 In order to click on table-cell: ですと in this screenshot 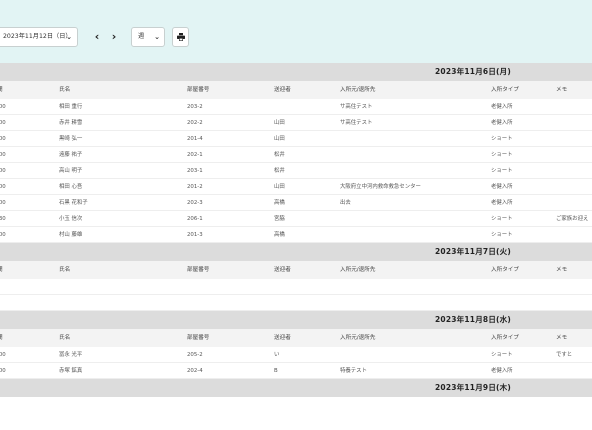, I will do `click(564, 355)`.